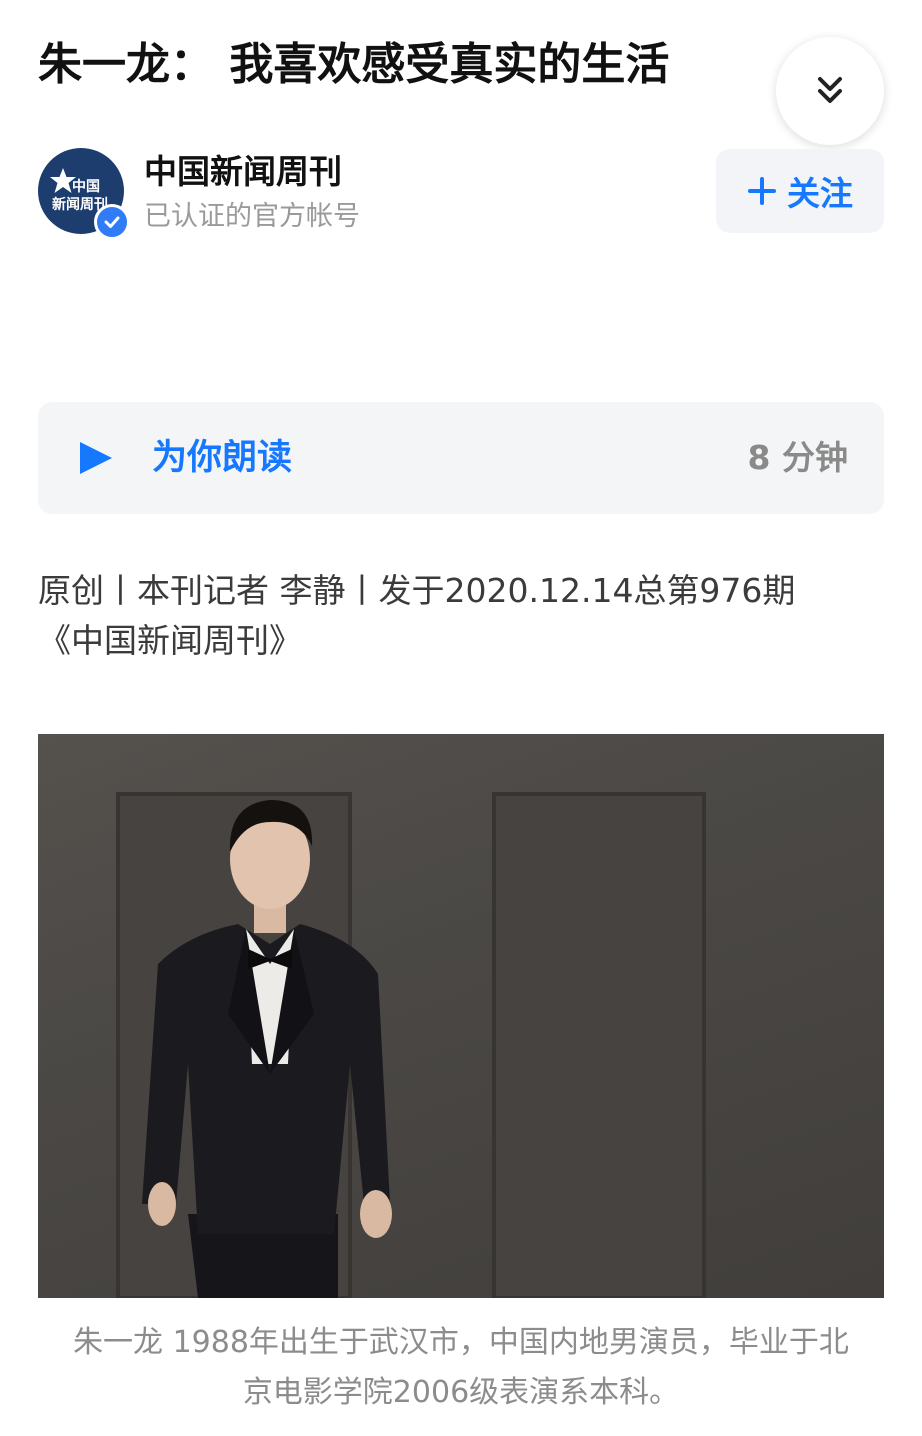  What do you see at coordinates (461, 194) in the screenshot?
I see `author-bar: 中国 新闻周刊 中国新闻周刊 已认证的官方帐号 关注` at bounding box center [461, 194].